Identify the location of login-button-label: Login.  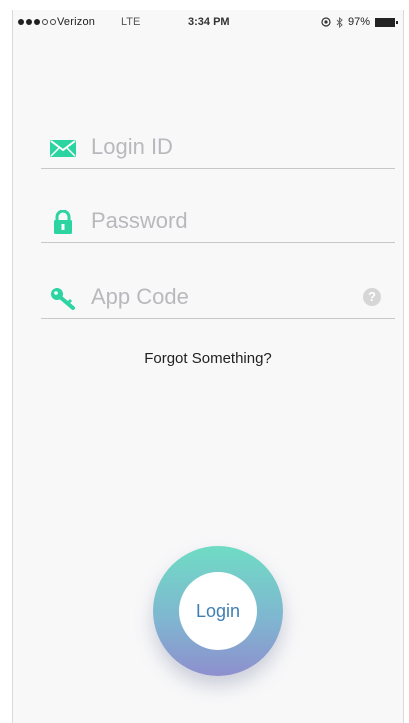
(218, 611).